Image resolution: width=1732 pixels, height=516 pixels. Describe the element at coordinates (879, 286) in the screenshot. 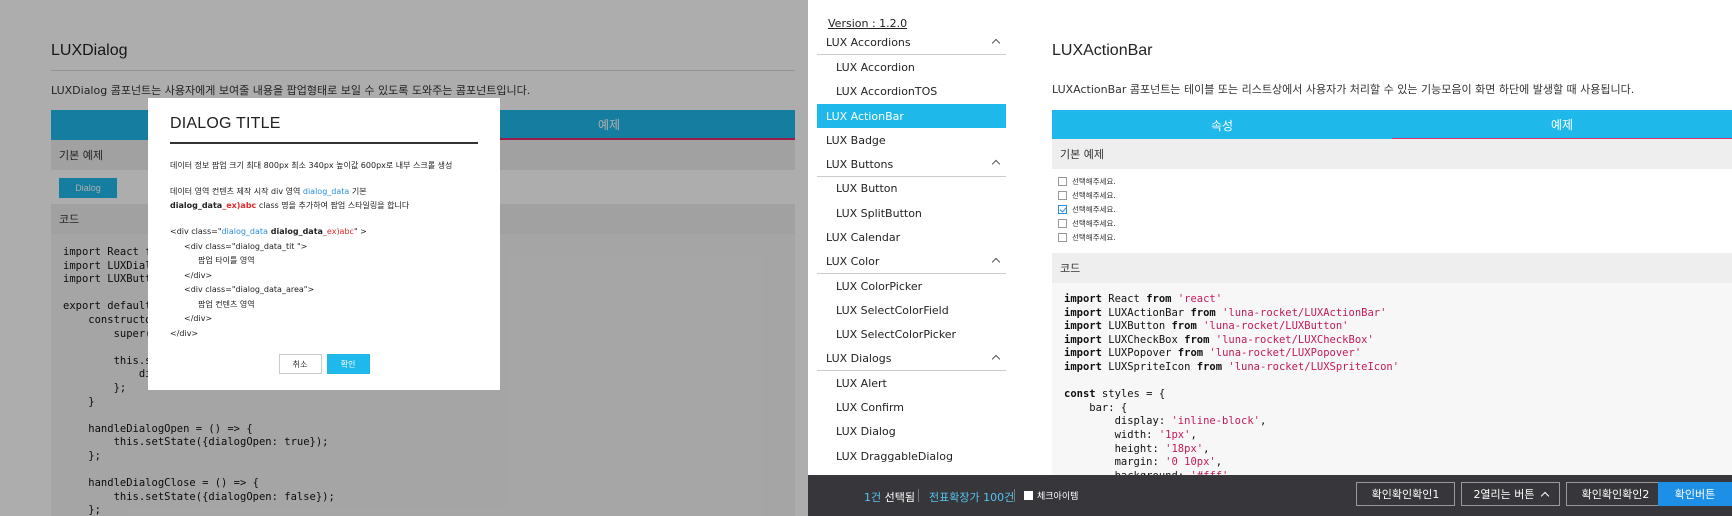

I see `sidebar-item-label: LUX ColorPicker` at that location.